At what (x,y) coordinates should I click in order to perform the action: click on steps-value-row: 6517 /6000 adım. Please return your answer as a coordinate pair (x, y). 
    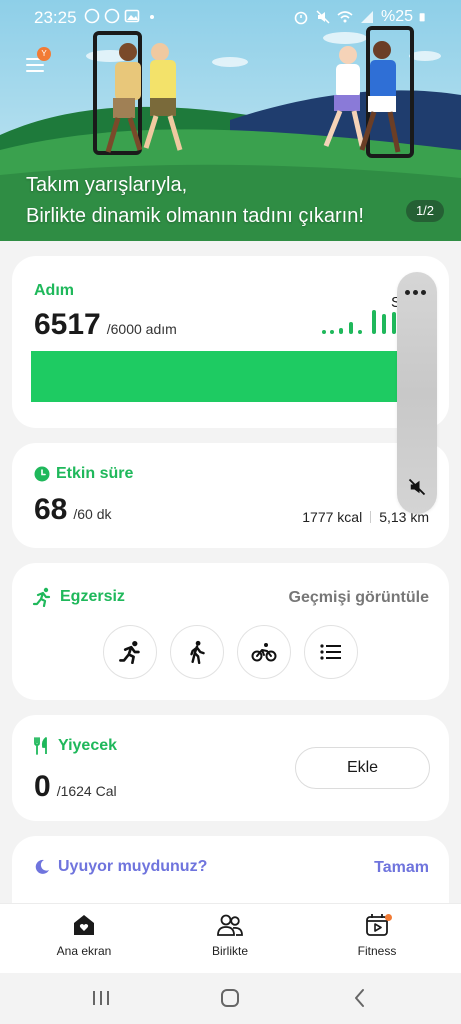
    Looking at the image, I should click on (105, 325).